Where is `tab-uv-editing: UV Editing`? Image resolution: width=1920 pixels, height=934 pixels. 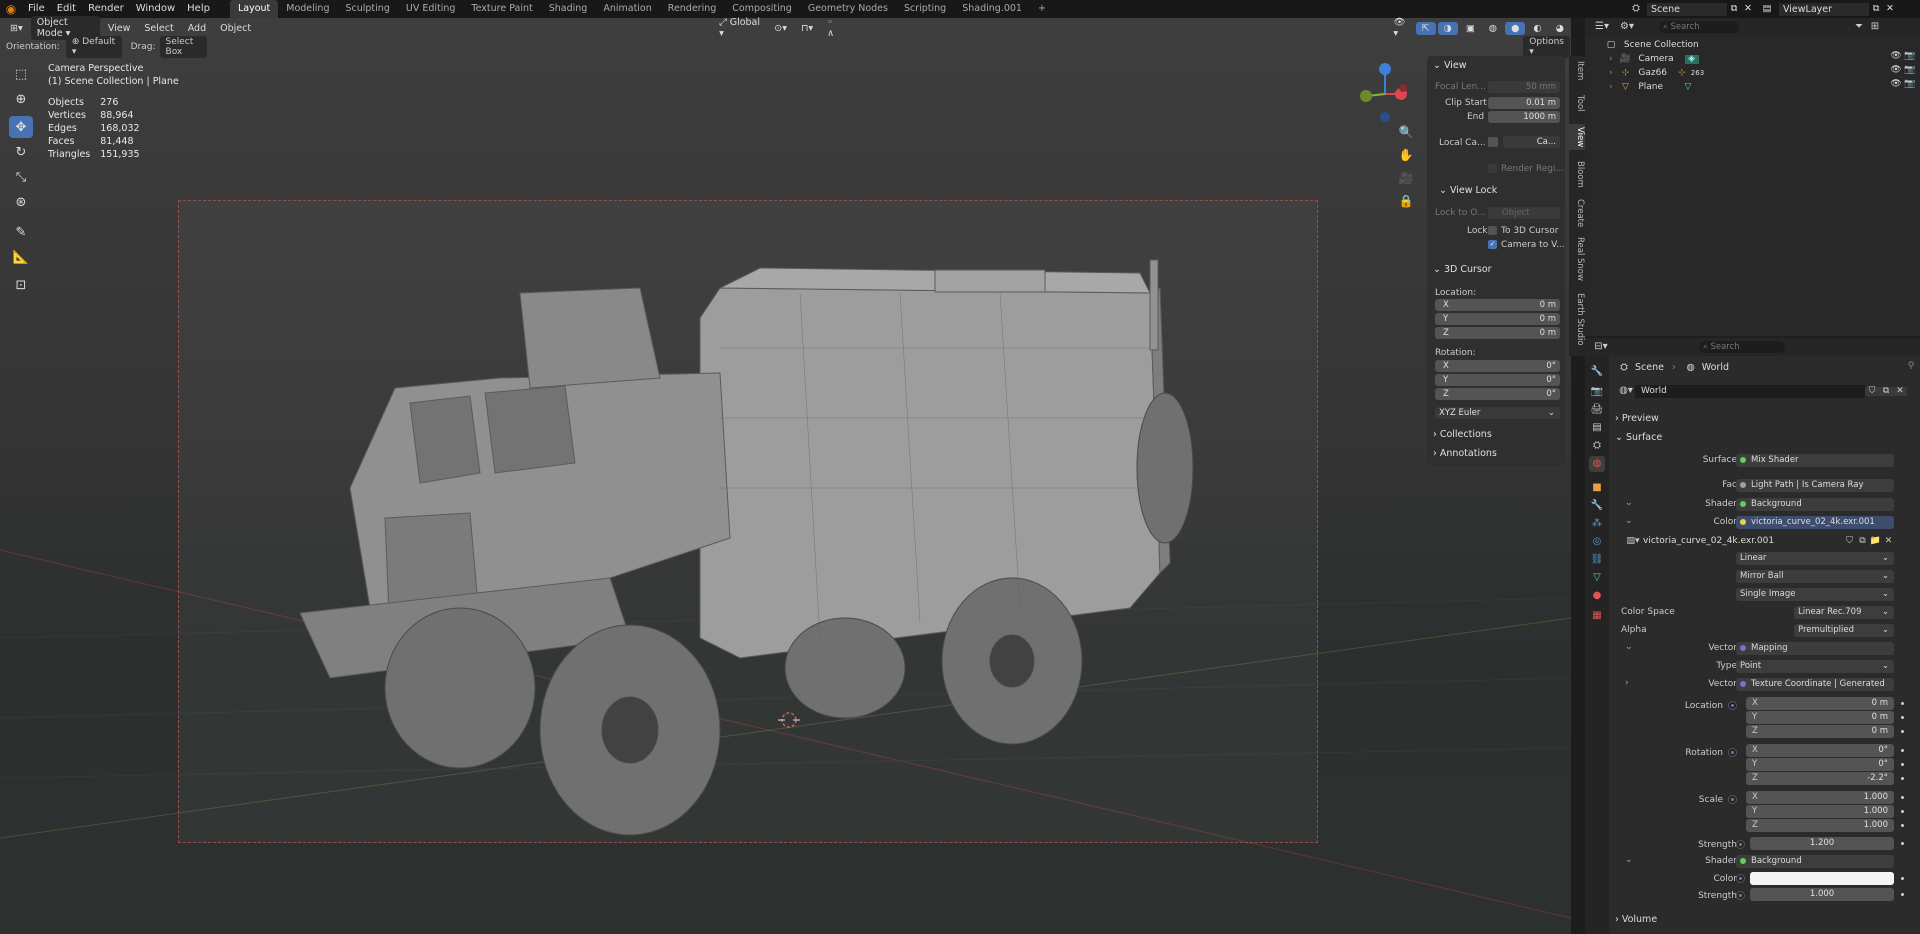 tab-uv-editing: UV Editing is located at coordinates (431, 9).